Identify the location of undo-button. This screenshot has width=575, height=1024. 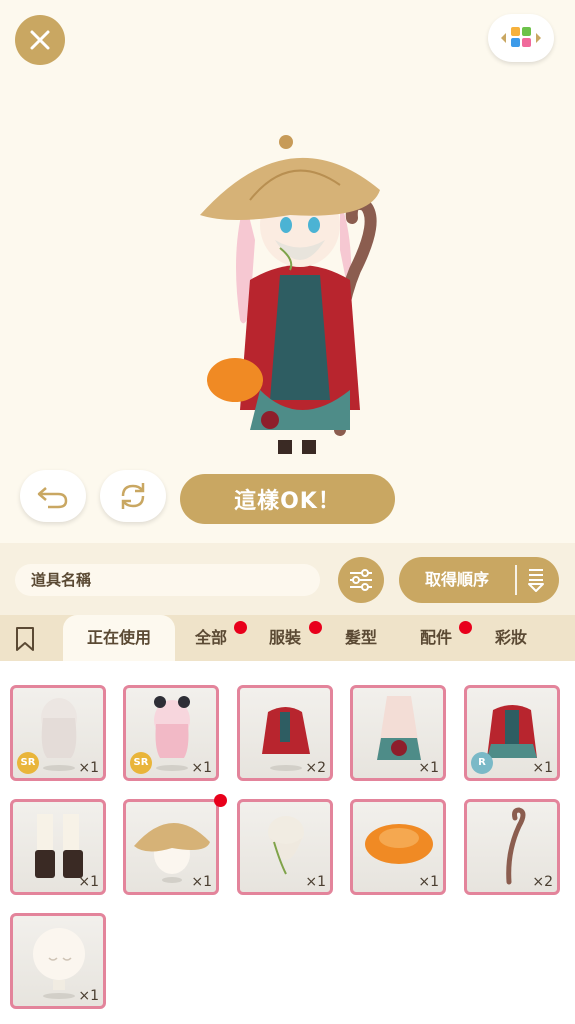
(53, 496).